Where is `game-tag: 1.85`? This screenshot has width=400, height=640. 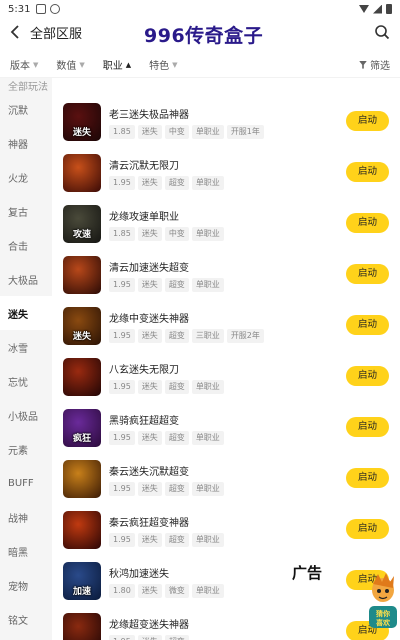 game-tag: 1.85 is located at coordinates (122, 132).